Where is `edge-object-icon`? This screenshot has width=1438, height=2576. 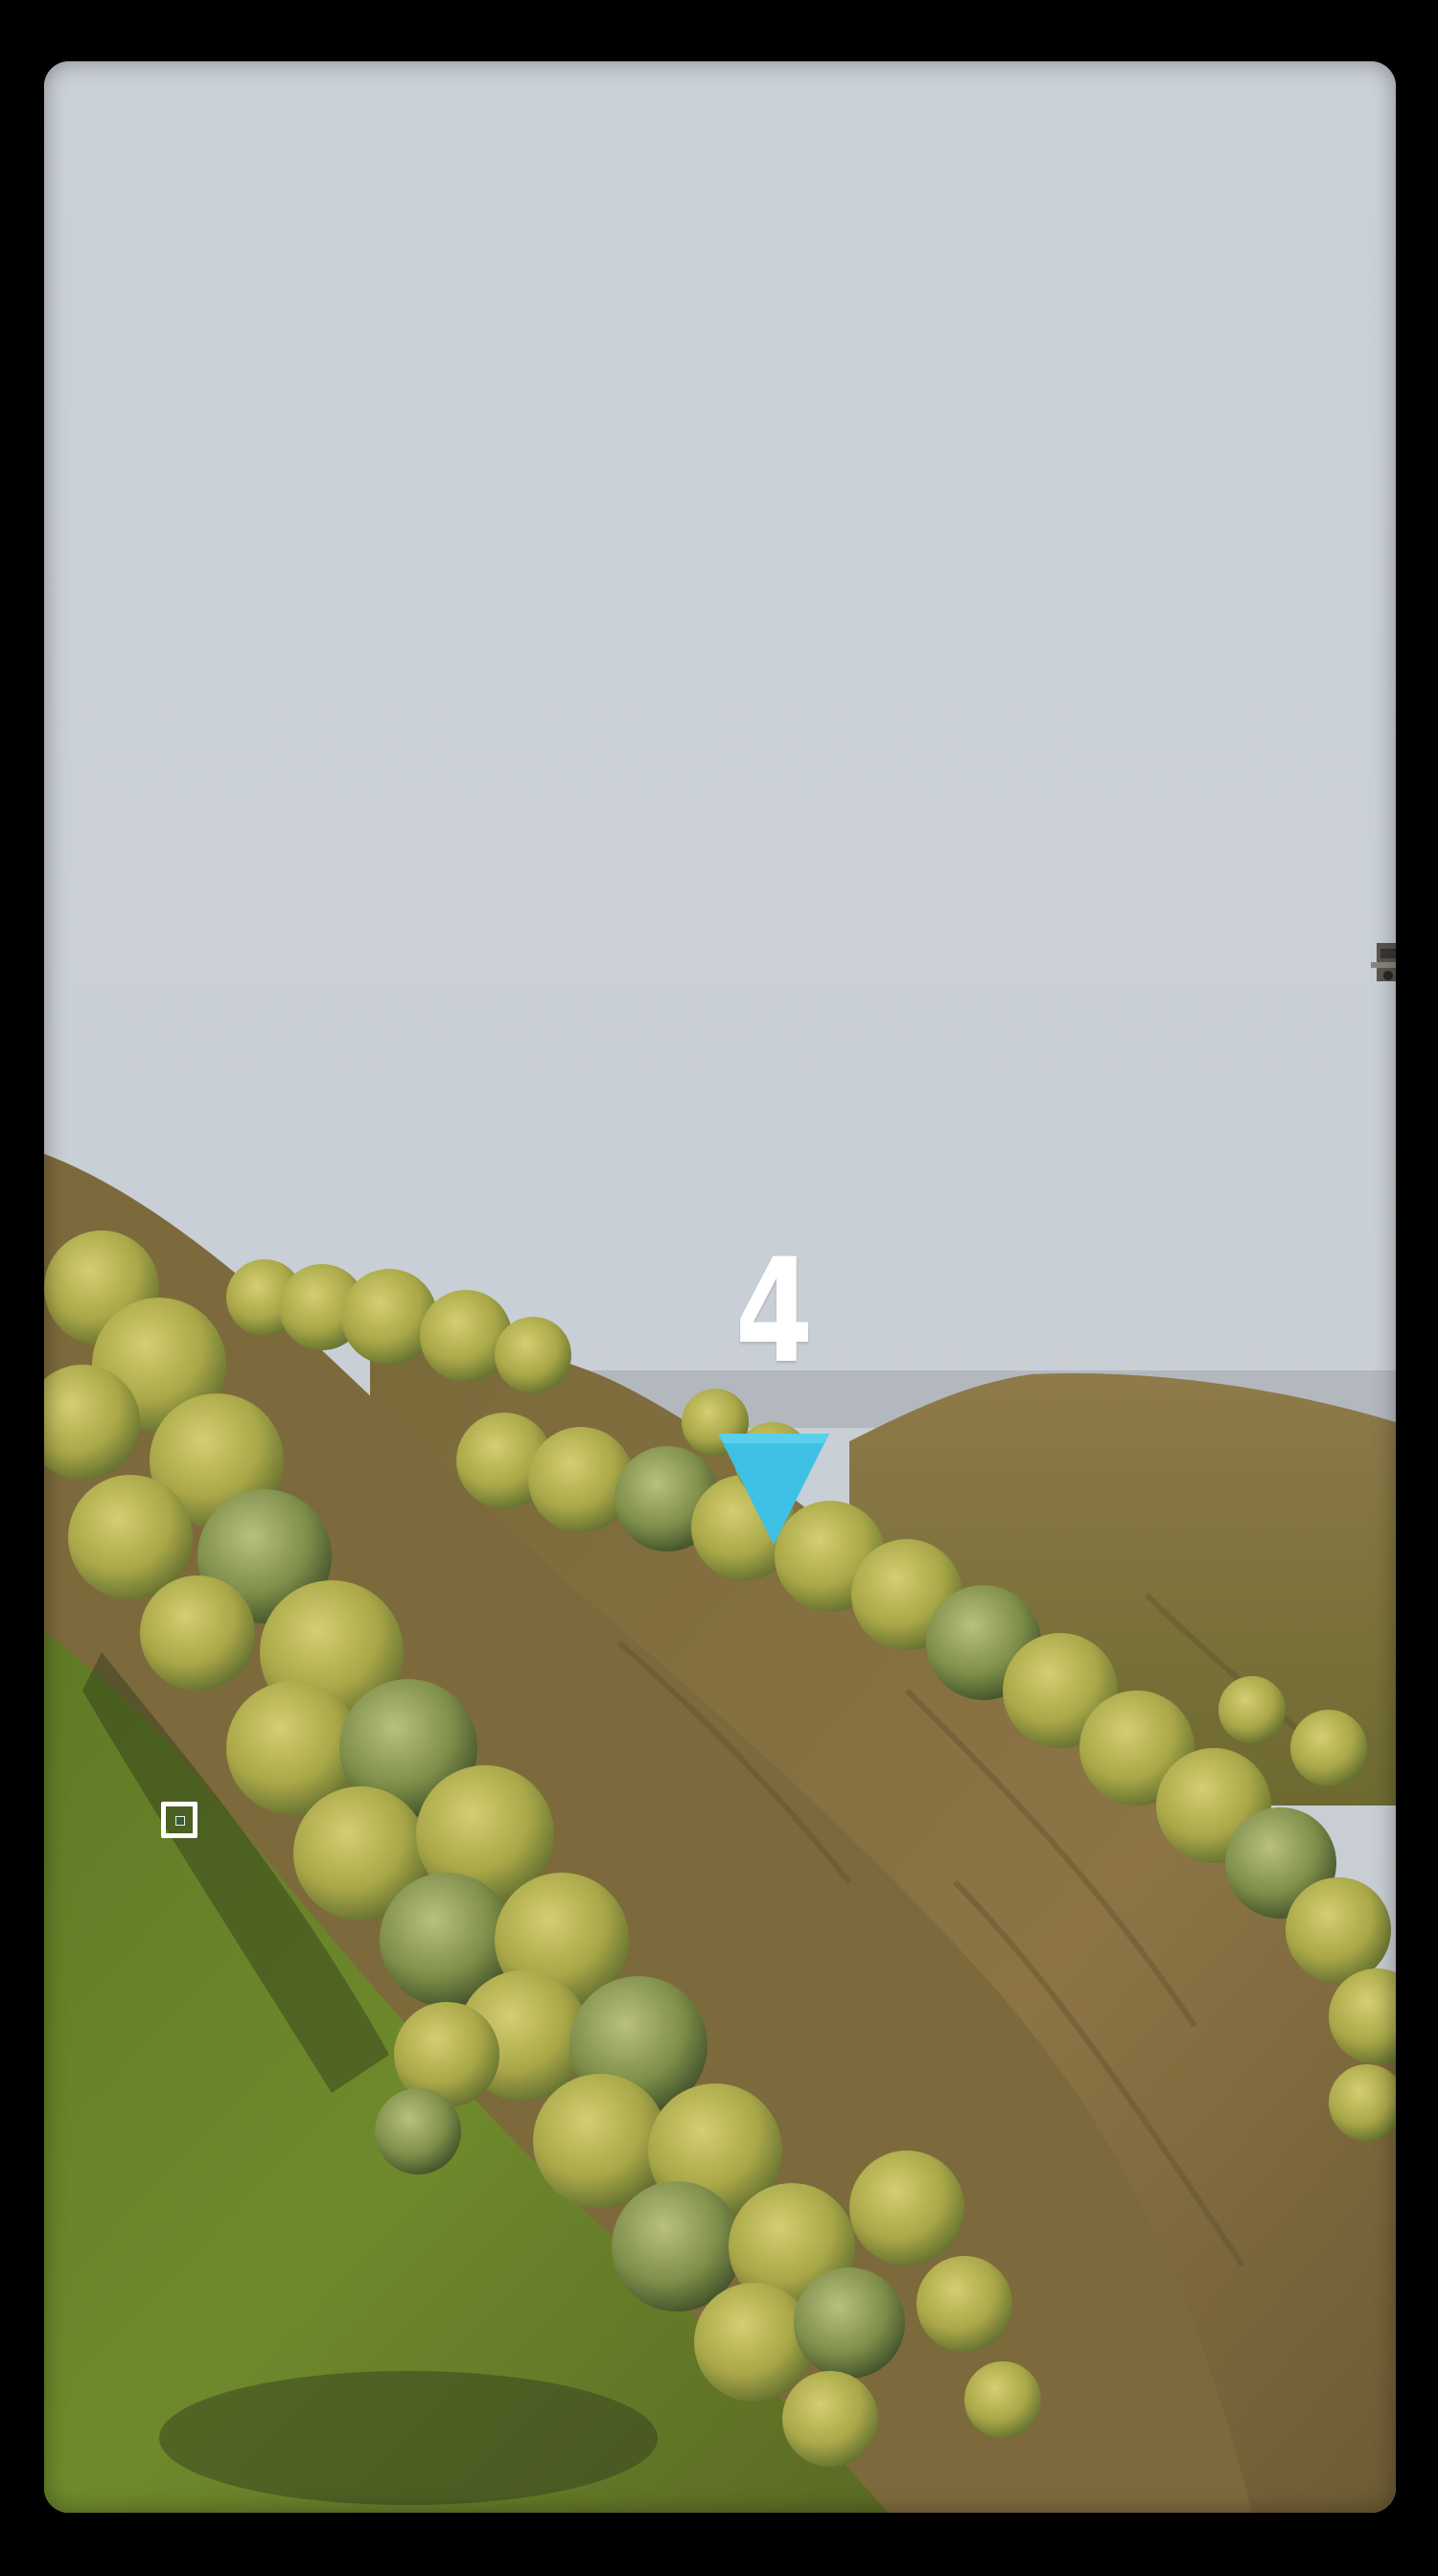
edge-object-icon is located at coordinates (1383, 962).